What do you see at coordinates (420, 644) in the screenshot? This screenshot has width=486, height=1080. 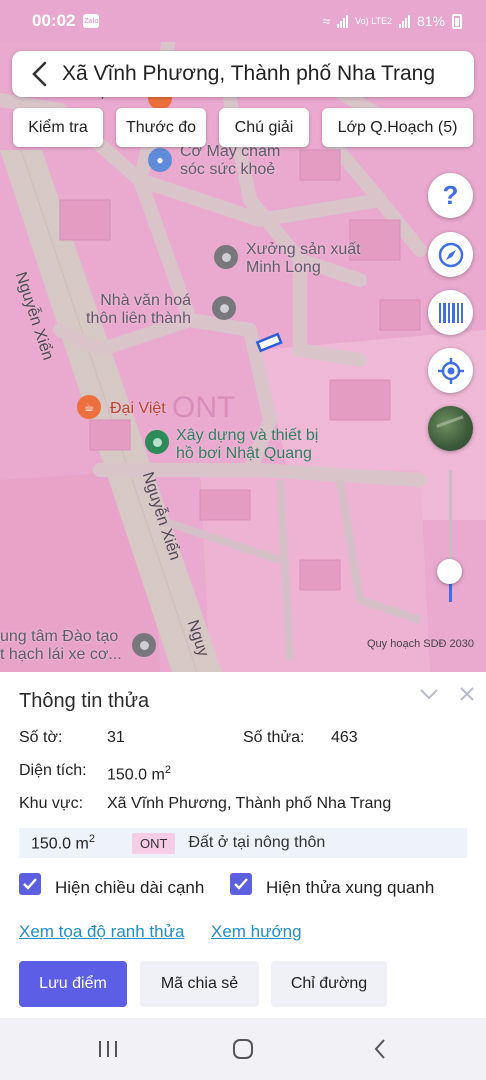 I see `map-attribution: Quy hoạch SDĐ 2030` at bounding box center [420, 644].